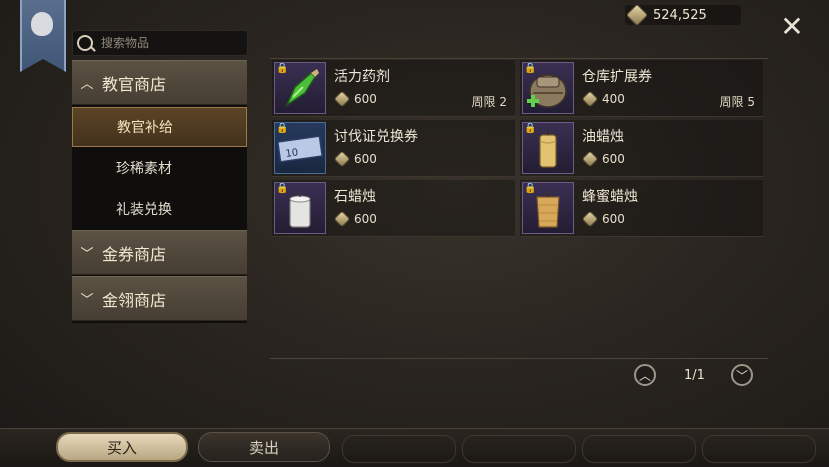  Describe the element at coordinates (85, 43) in the screenshot. I see `search-icon` at that location.